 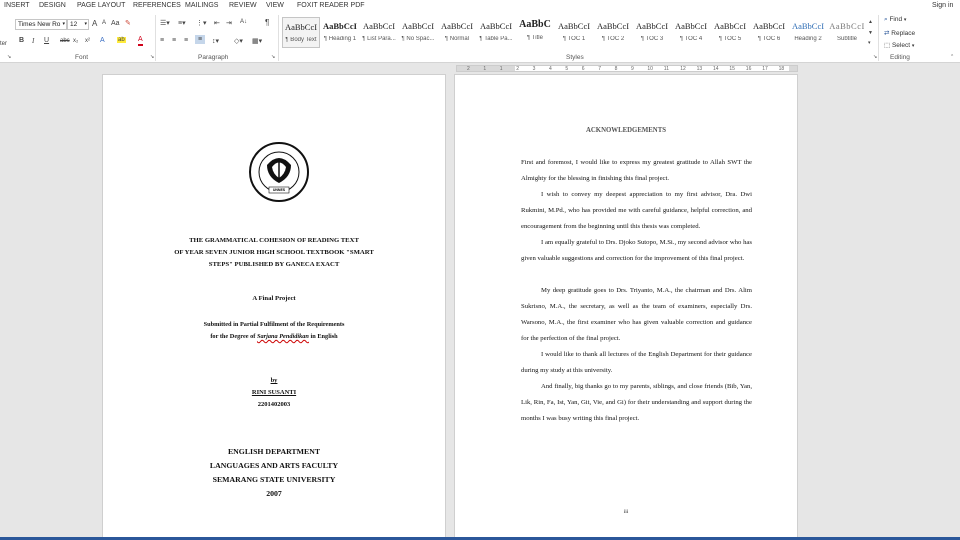 I want to click on ruler-number: 17, so click(x=765, y=69).